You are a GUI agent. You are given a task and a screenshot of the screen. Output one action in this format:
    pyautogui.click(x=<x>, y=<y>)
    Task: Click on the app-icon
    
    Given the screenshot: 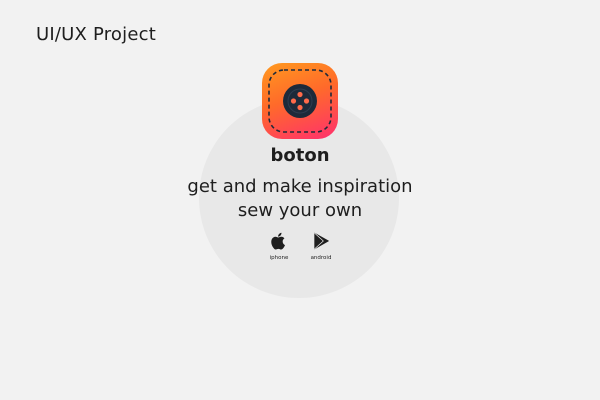 What is the action you would take?
    pyautogui.click(x=300, y=101)
    